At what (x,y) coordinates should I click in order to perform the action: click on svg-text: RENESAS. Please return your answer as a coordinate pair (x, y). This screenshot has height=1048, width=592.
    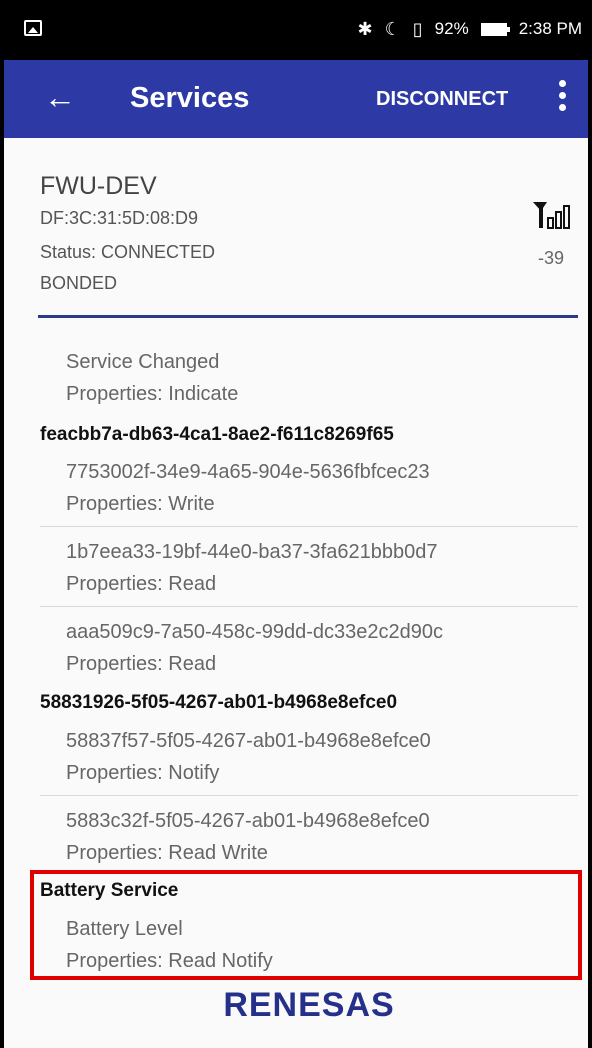
    Looking at the image, I should click on (308, 1005).